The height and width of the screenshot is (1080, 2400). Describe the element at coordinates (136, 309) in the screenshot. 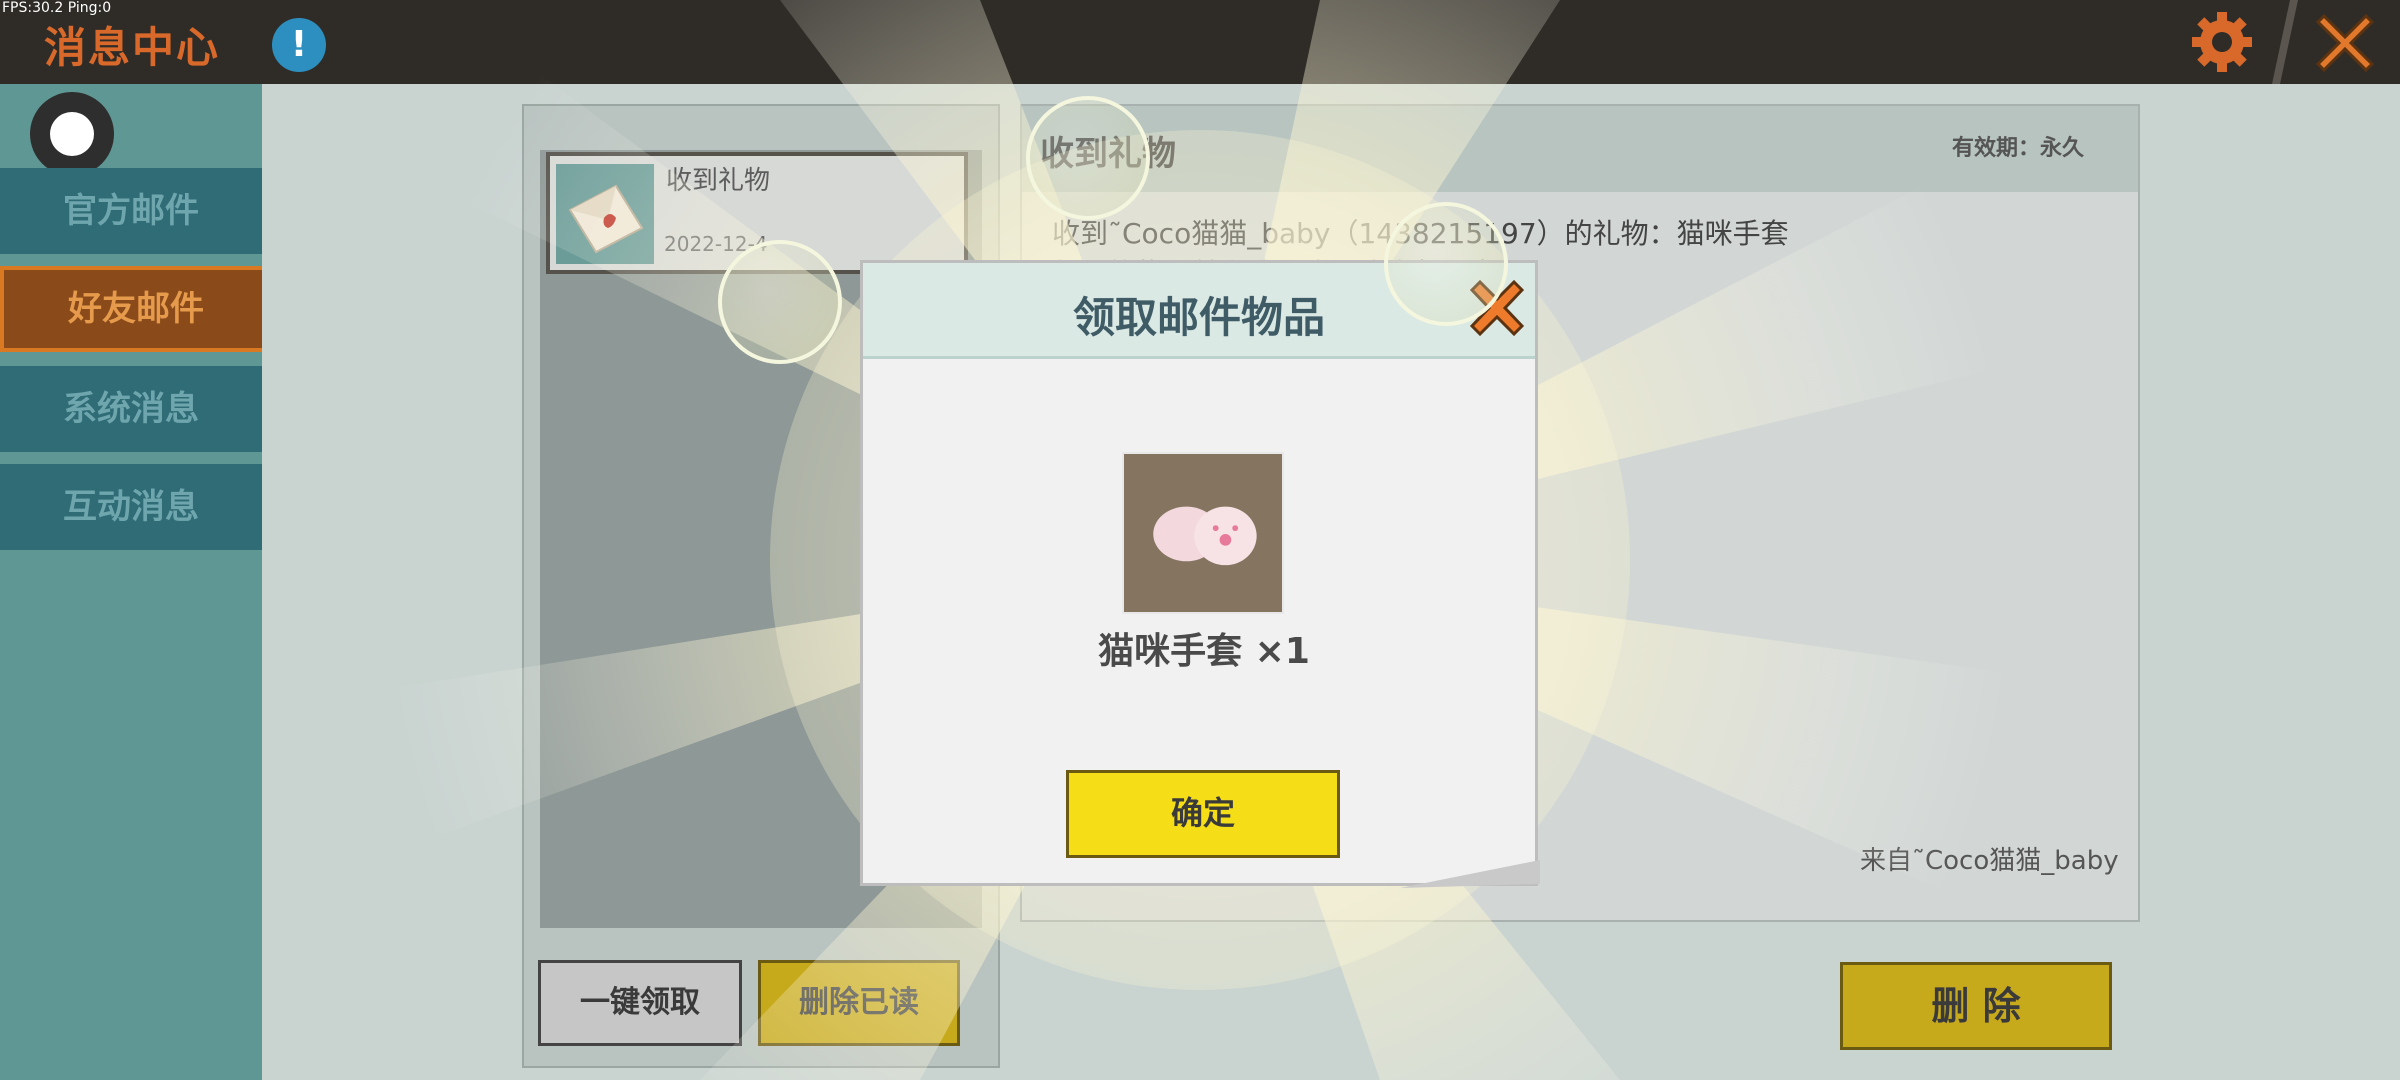

I see `sidebar-item-friend-mail: 好友邮件` at that location.